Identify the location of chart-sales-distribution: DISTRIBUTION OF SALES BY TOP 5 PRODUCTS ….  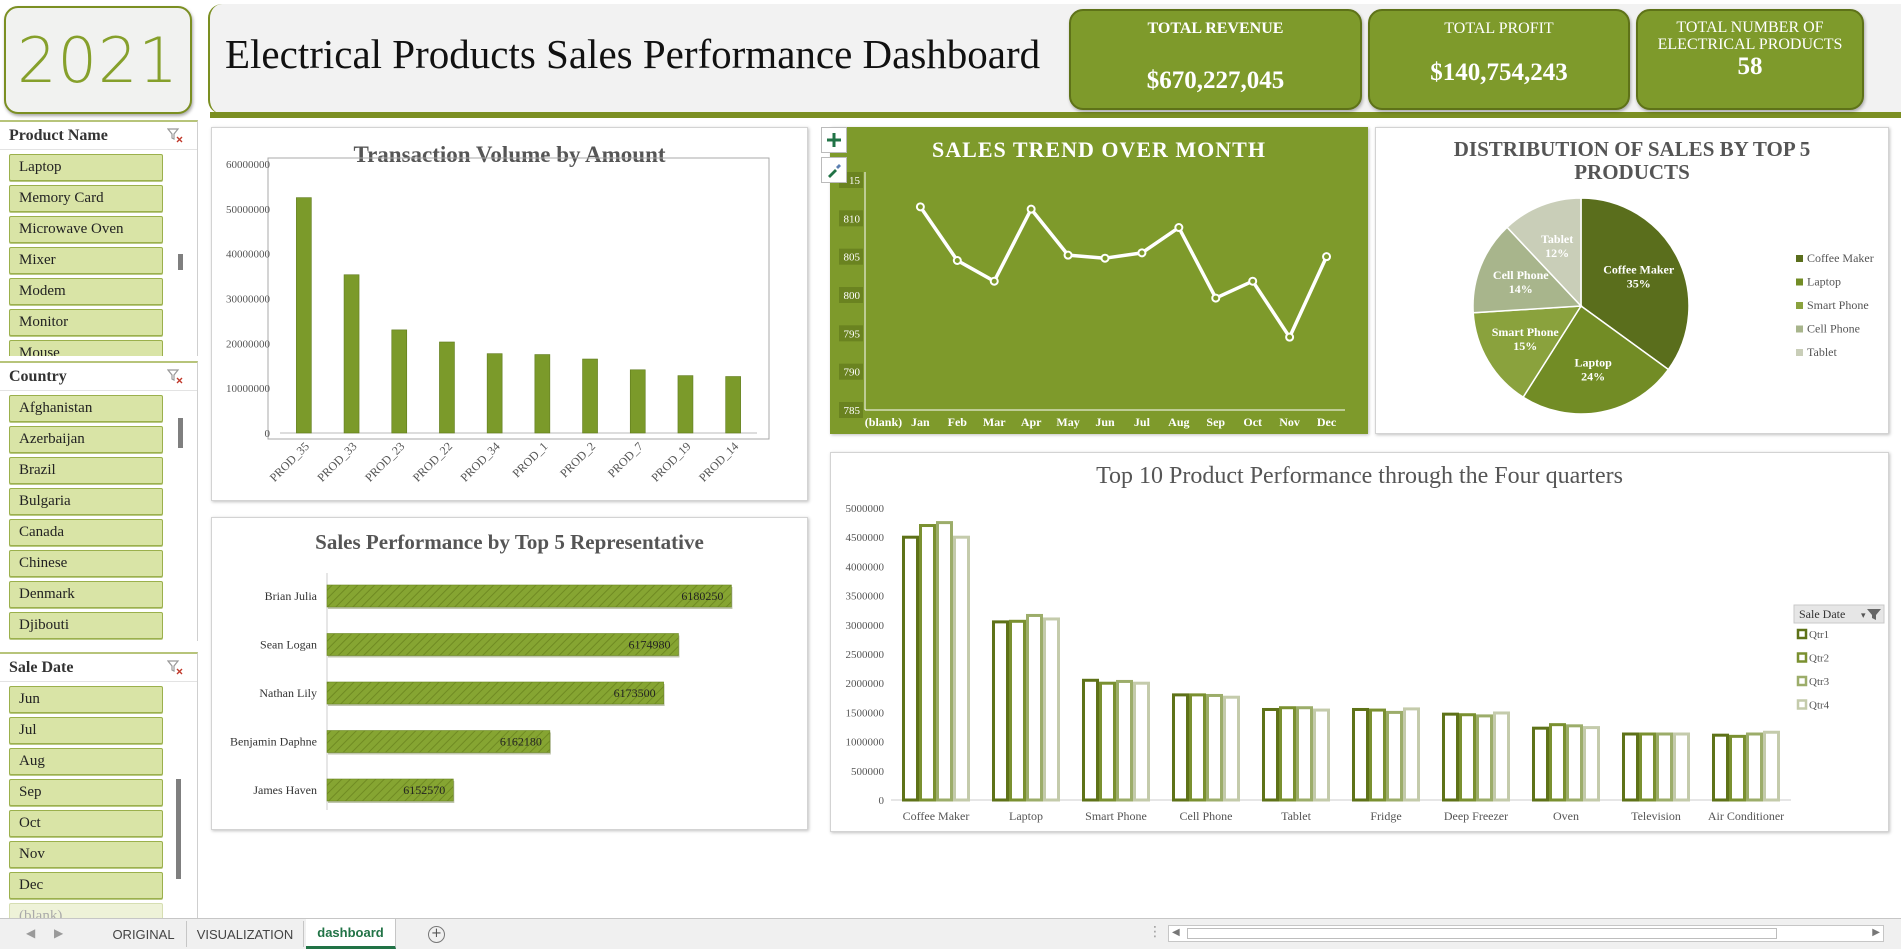
(1632, 280).